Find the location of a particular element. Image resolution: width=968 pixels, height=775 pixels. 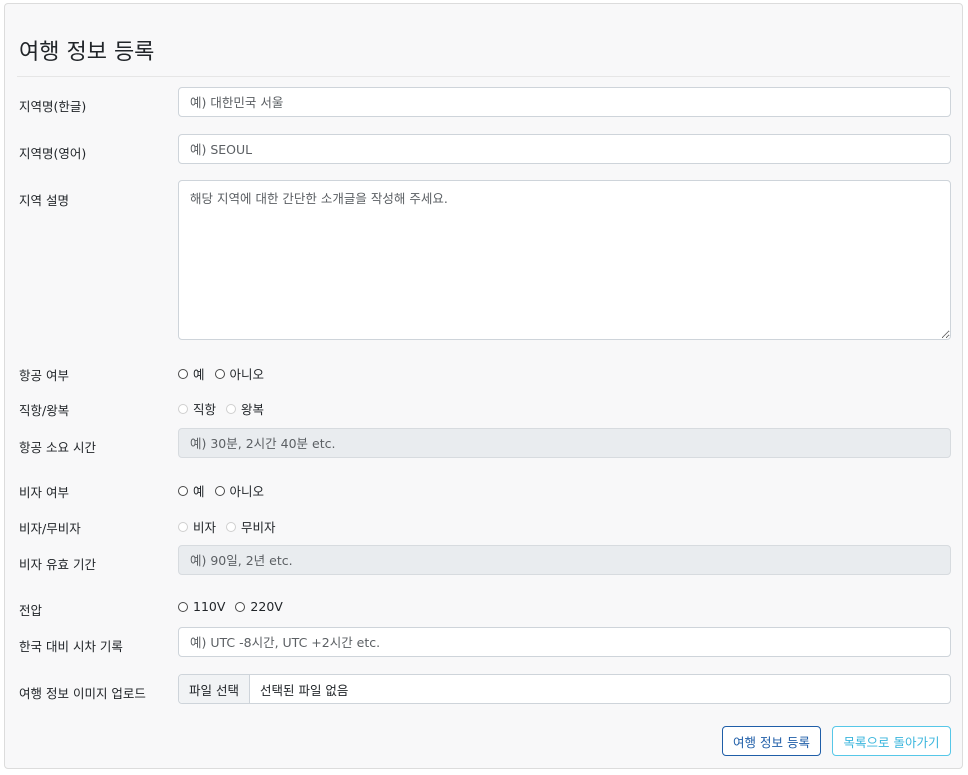

visa-radio-group: 예 아니오 is located at coordinates (226, 490).